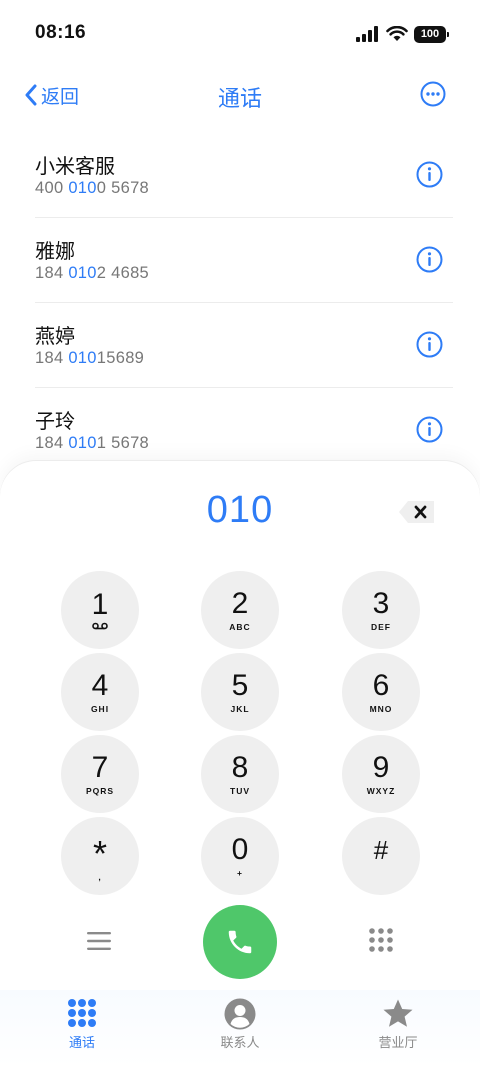 The width and height of the screenshot is (480, 1067). What do you see at coordinates (398, 1043) in the screenshot?
I see `tab-label: 营业厅` at bounding box center [398, 1043].